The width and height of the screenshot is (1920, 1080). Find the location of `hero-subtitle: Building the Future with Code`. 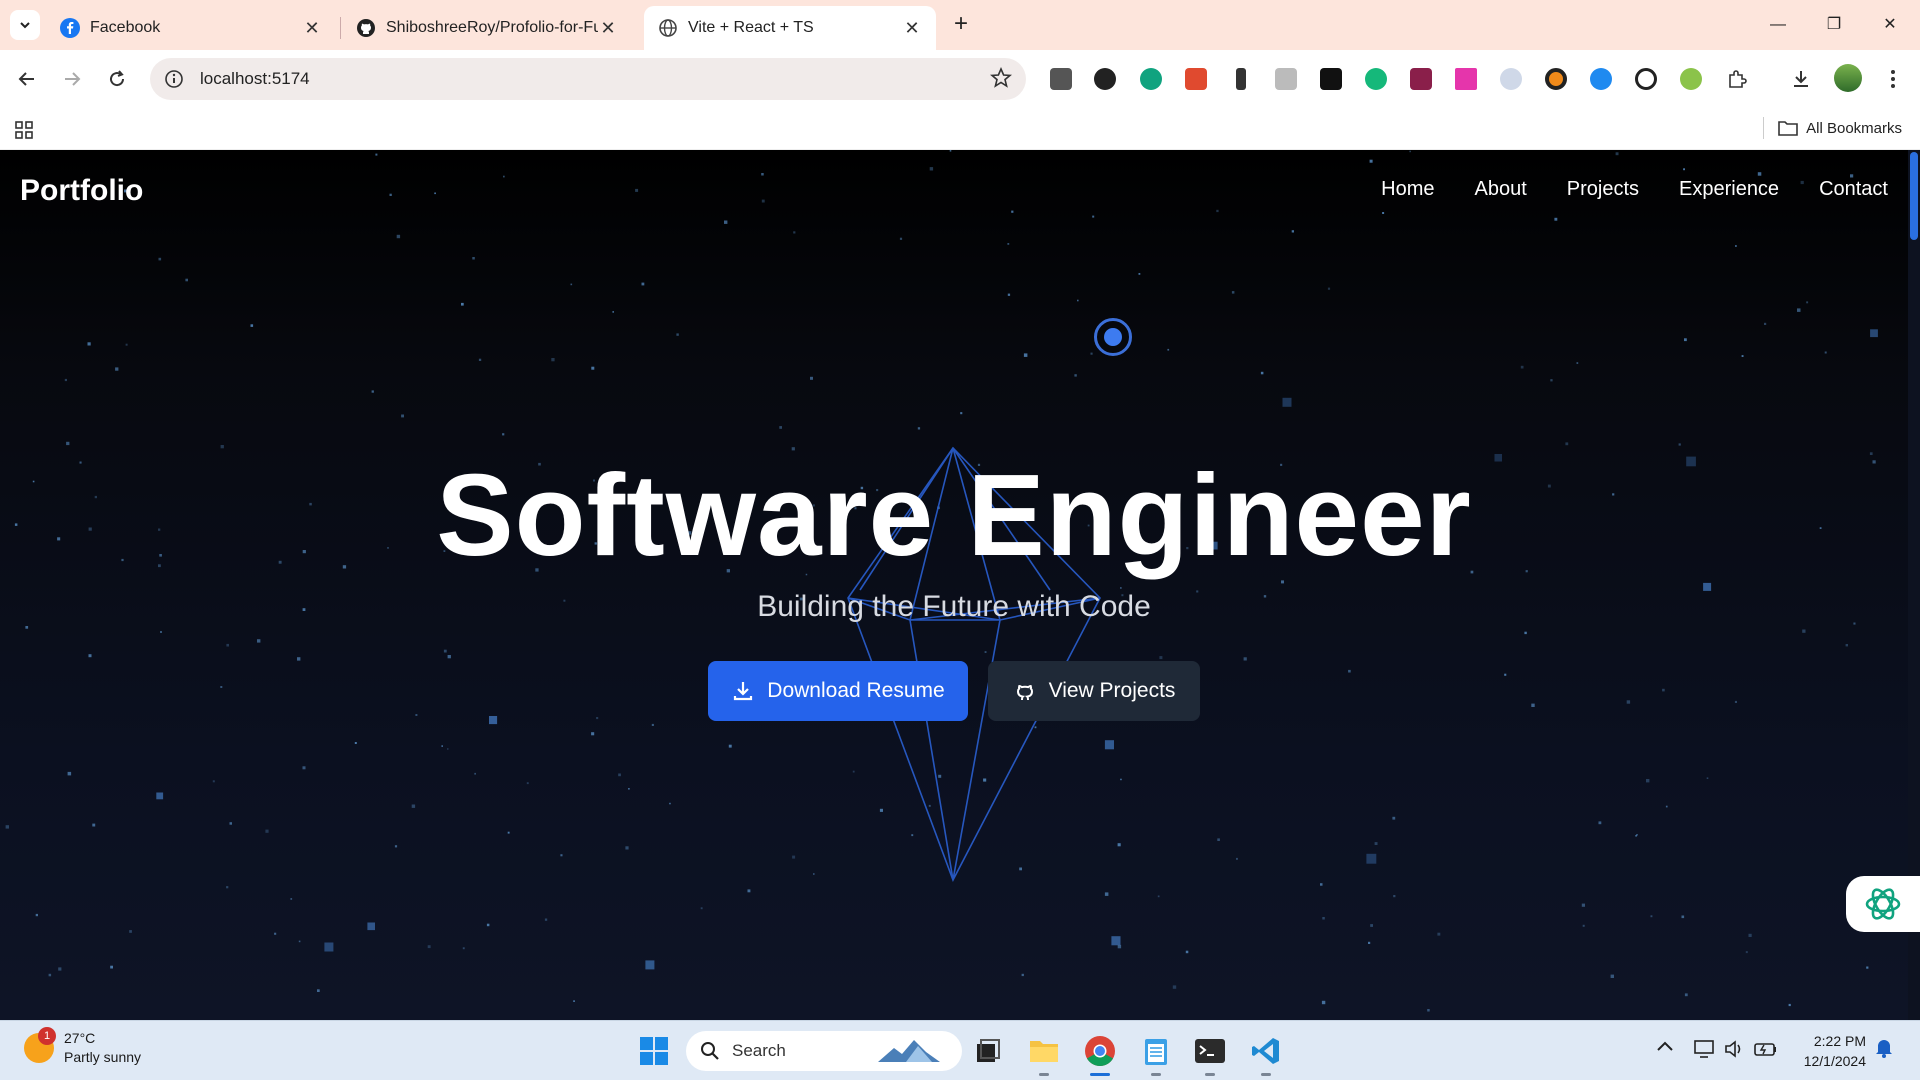

hero-subtitle: Building the Future with Code is located at coordinates (954, 606).